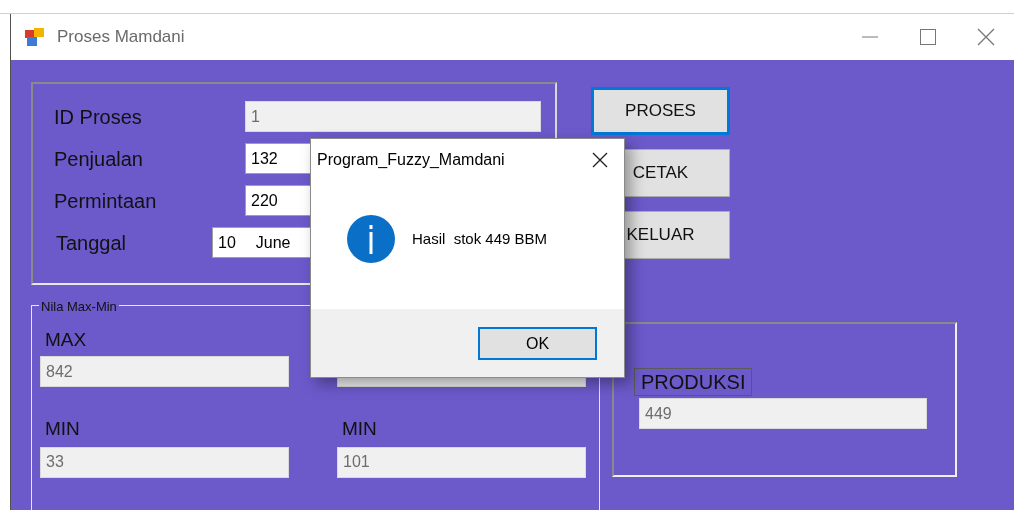  What do you see at coordinates (164, 462) in the screenshot?
I see `min-field: 33` at bounding box center [164, 462].